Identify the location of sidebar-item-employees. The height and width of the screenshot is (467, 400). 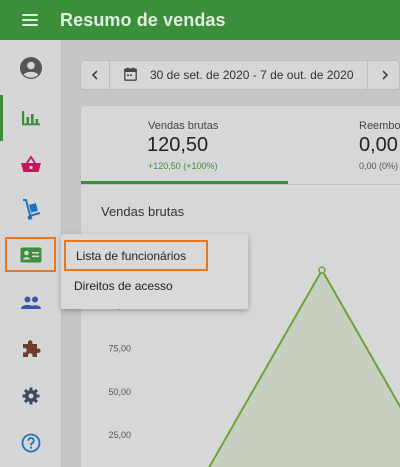
(30, 254).